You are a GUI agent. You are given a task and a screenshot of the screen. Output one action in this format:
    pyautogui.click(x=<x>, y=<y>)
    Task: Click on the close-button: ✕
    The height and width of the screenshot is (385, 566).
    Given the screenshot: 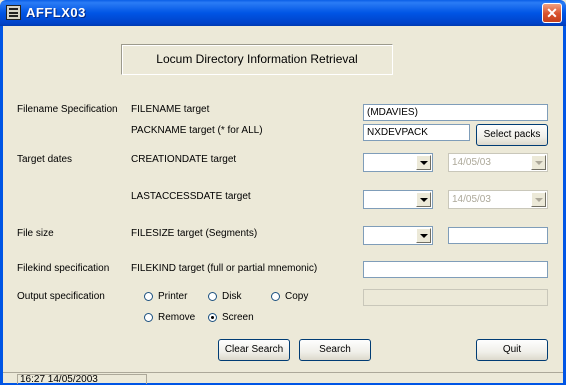 What is the action you would take?
    pyautogui.click(x=552, y=13)
    